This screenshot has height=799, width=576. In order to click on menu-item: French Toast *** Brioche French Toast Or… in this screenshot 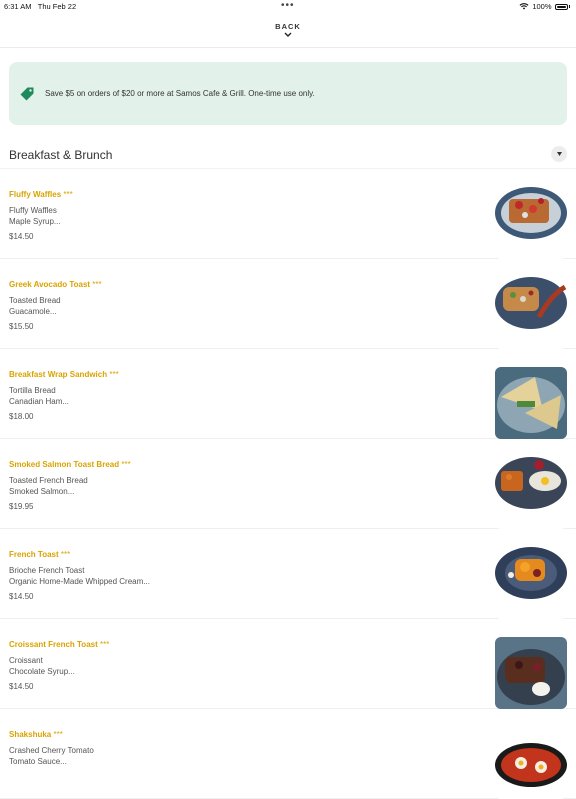, I will do `click(288, 574)`.